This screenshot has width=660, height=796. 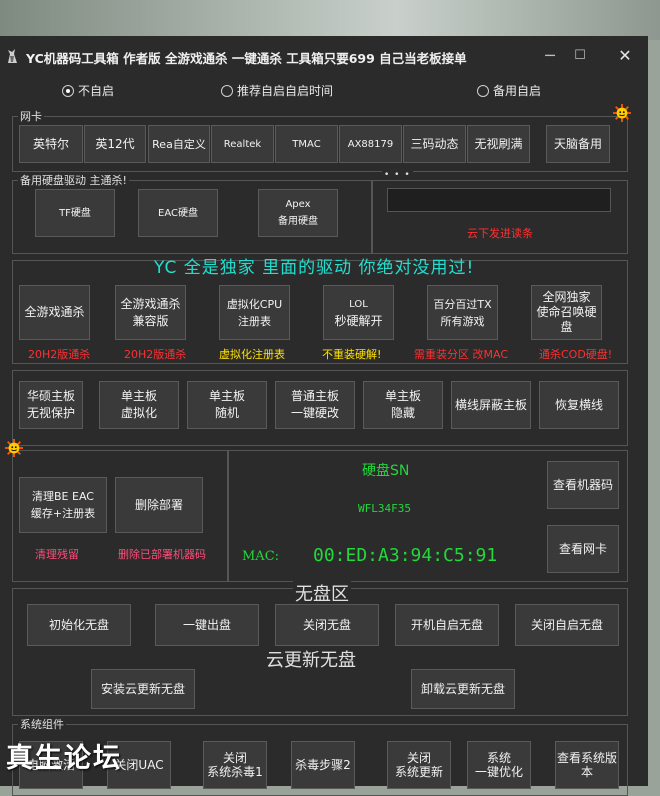 I want to click on button-label: 一键硬改, so click(x=314, y=413).